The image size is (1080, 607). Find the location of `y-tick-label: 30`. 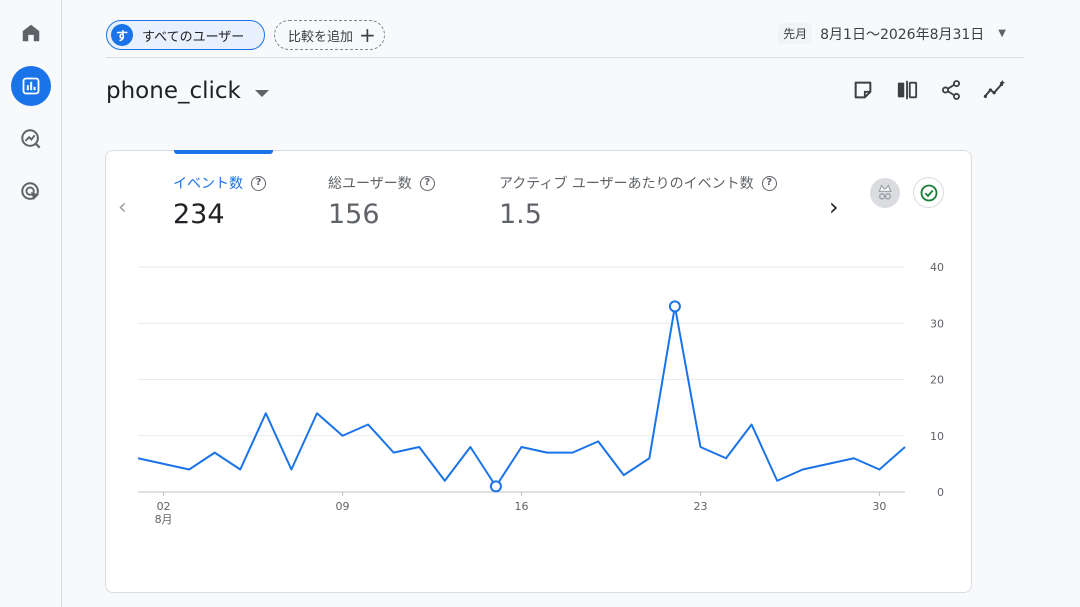

y-tick-label: 30 is located at coordinates (937, 323).